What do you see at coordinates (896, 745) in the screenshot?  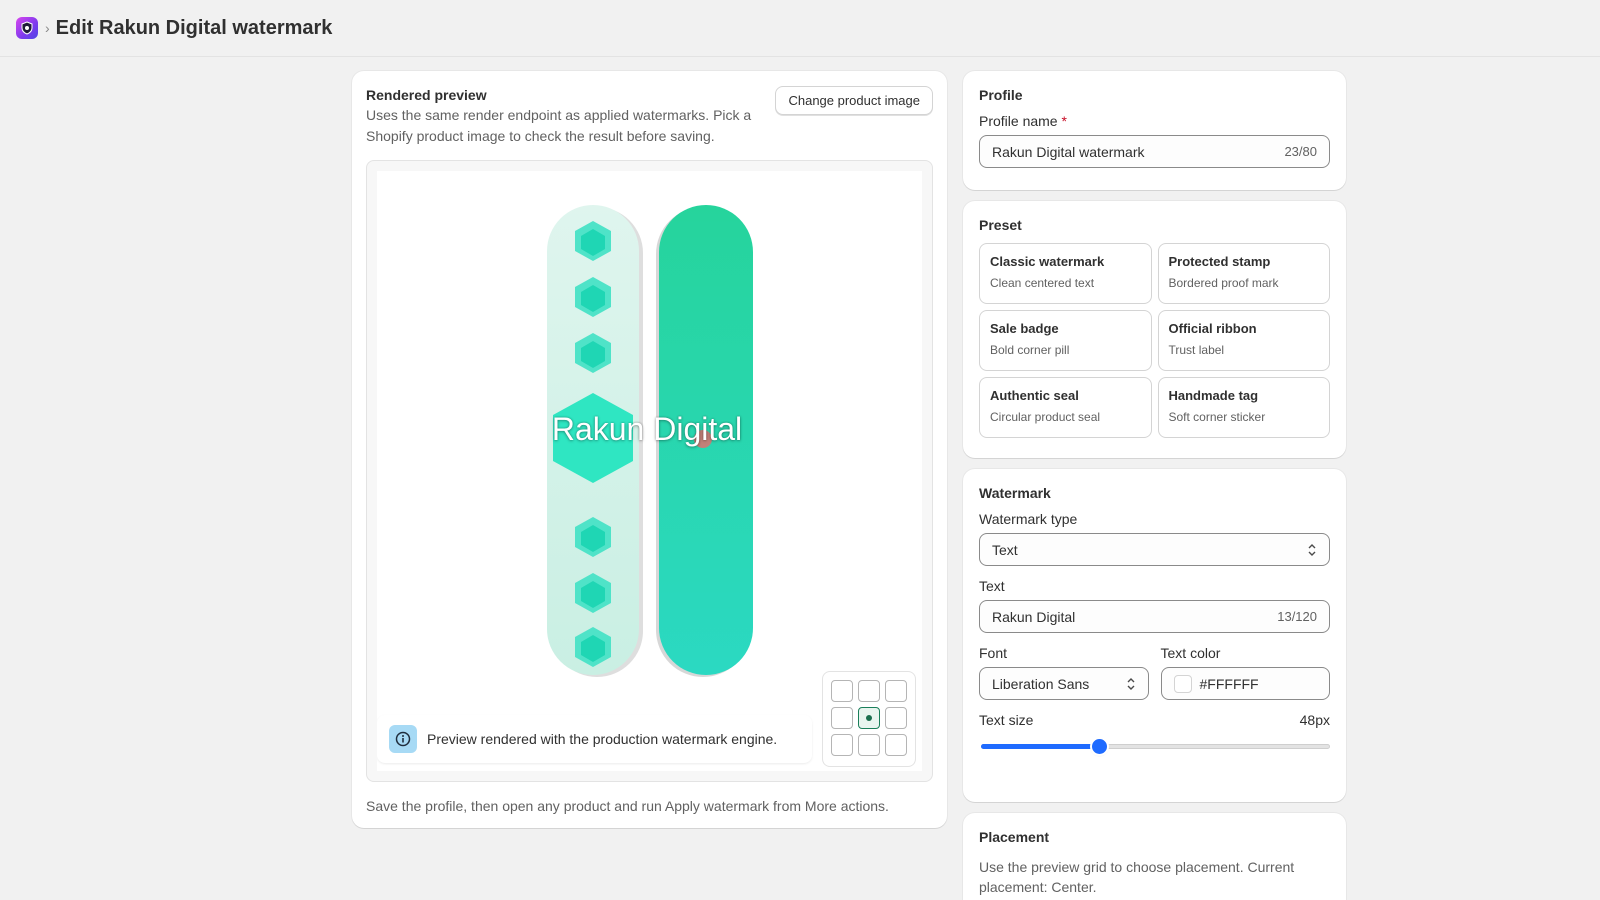 I see `placement-cell-bottom-right` at bounding box center [896, 745].